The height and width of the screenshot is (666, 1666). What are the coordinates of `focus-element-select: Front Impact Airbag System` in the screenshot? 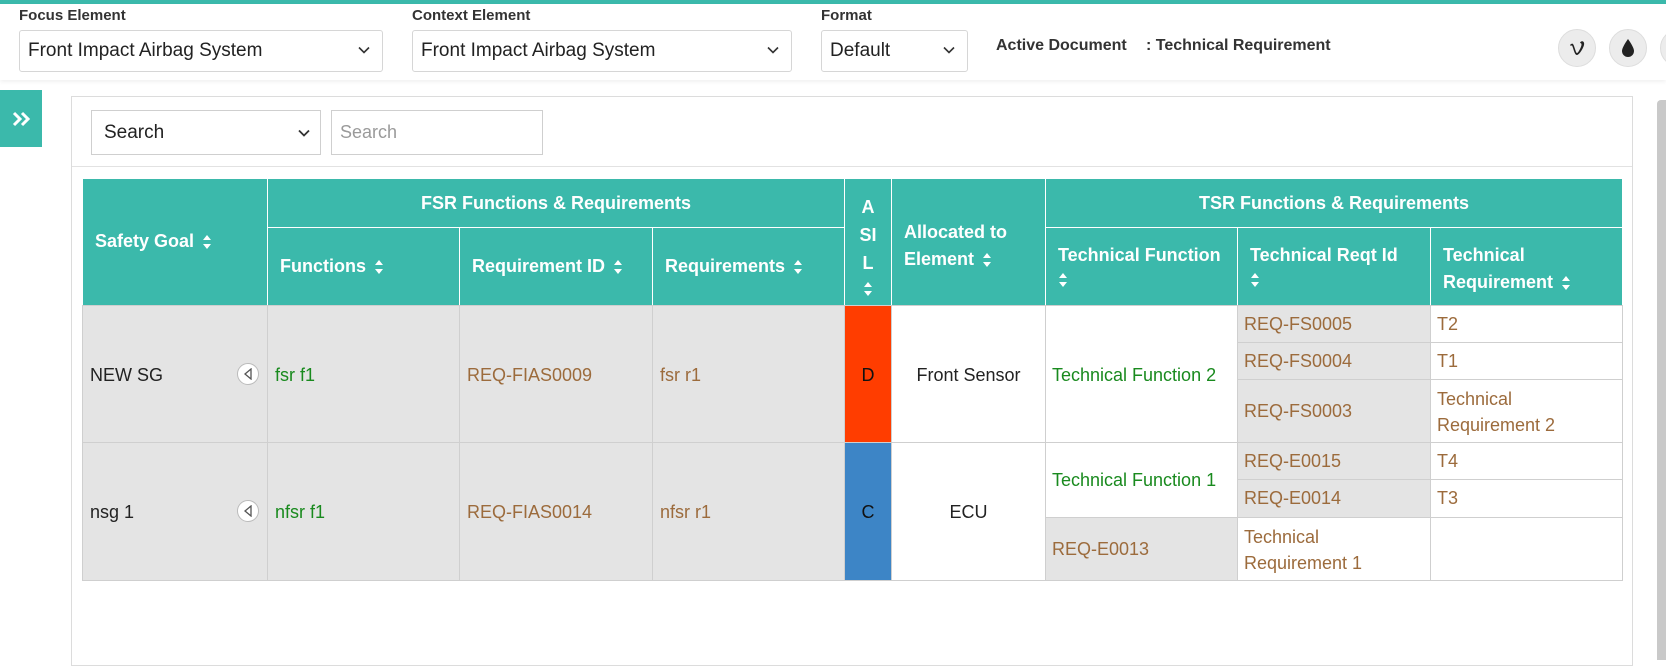 It's located at (201, 51).